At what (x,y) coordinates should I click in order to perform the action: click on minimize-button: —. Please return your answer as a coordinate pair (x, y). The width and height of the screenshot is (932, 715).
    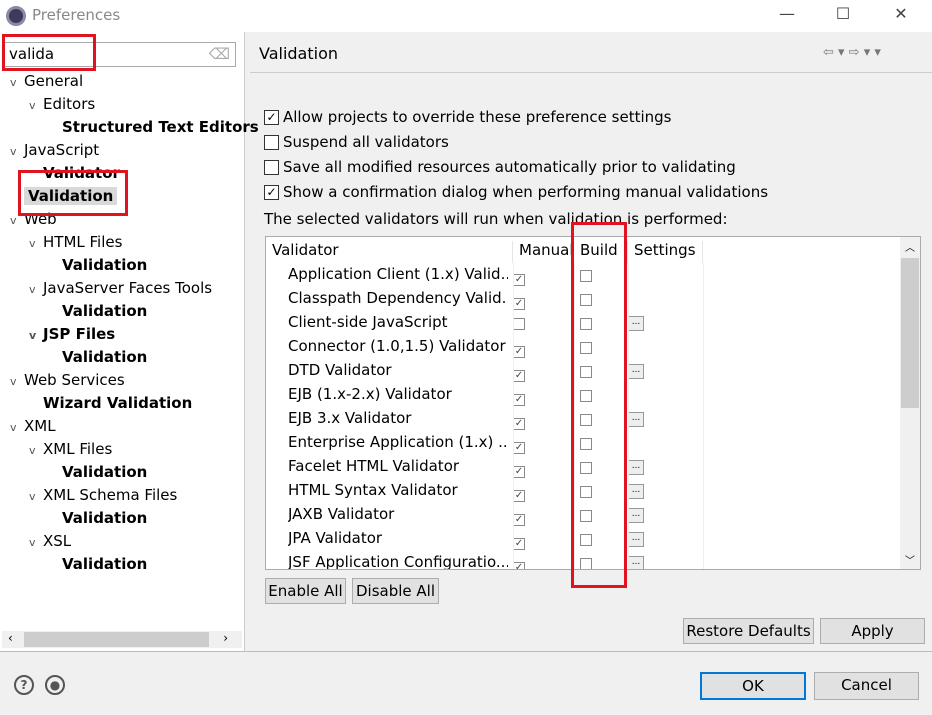
    Looking at the image, I should click on (787, 16).